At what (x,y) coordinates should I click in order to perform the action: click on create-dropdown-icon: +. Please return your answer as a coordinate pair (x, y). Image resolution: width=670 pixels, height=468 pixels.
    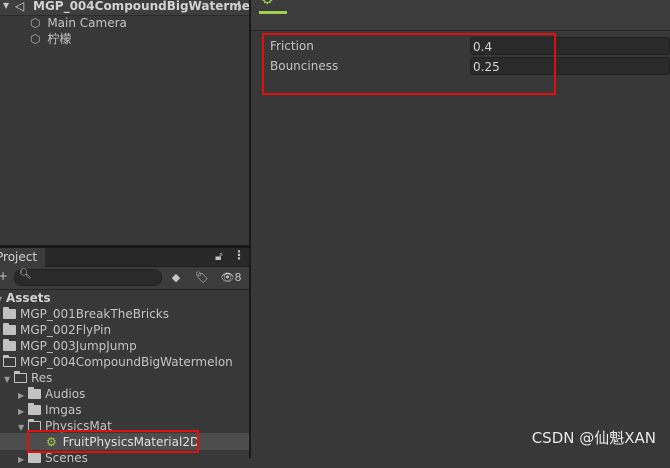
    Looking at the image, I should click on (4, 276).